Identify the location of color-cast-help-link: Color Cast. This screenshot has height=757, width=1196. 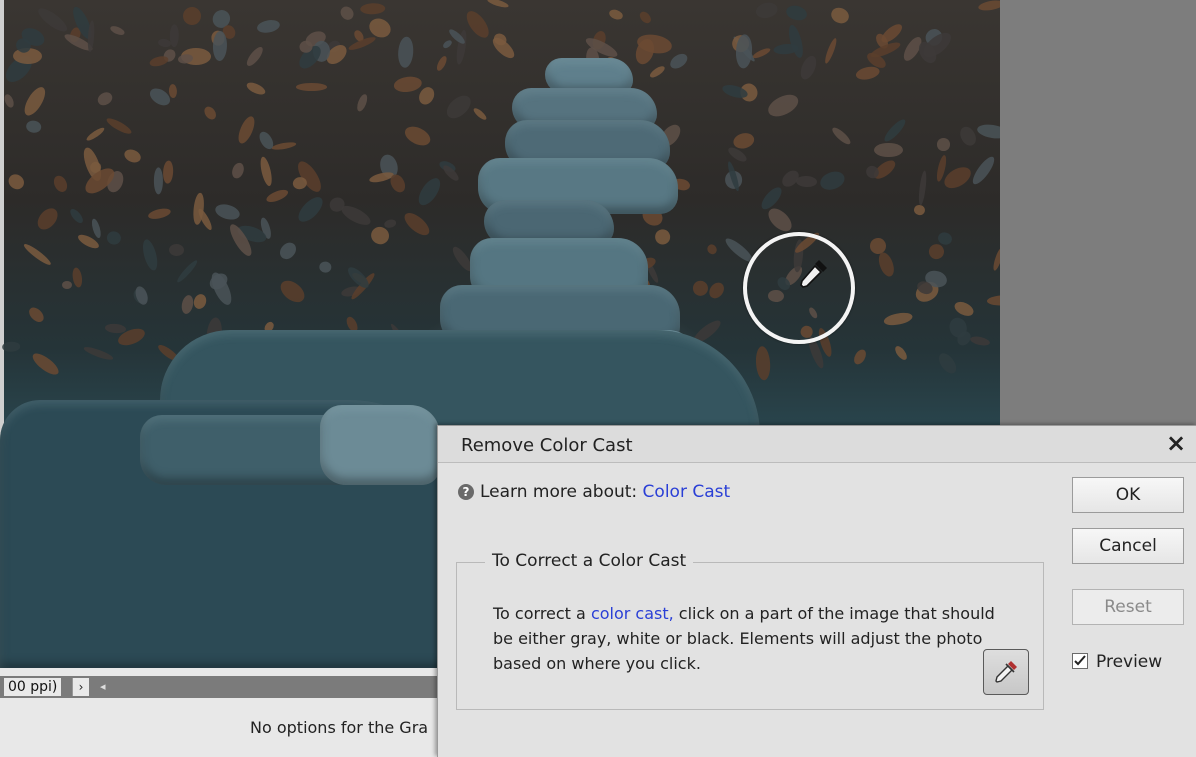
(687, 492).